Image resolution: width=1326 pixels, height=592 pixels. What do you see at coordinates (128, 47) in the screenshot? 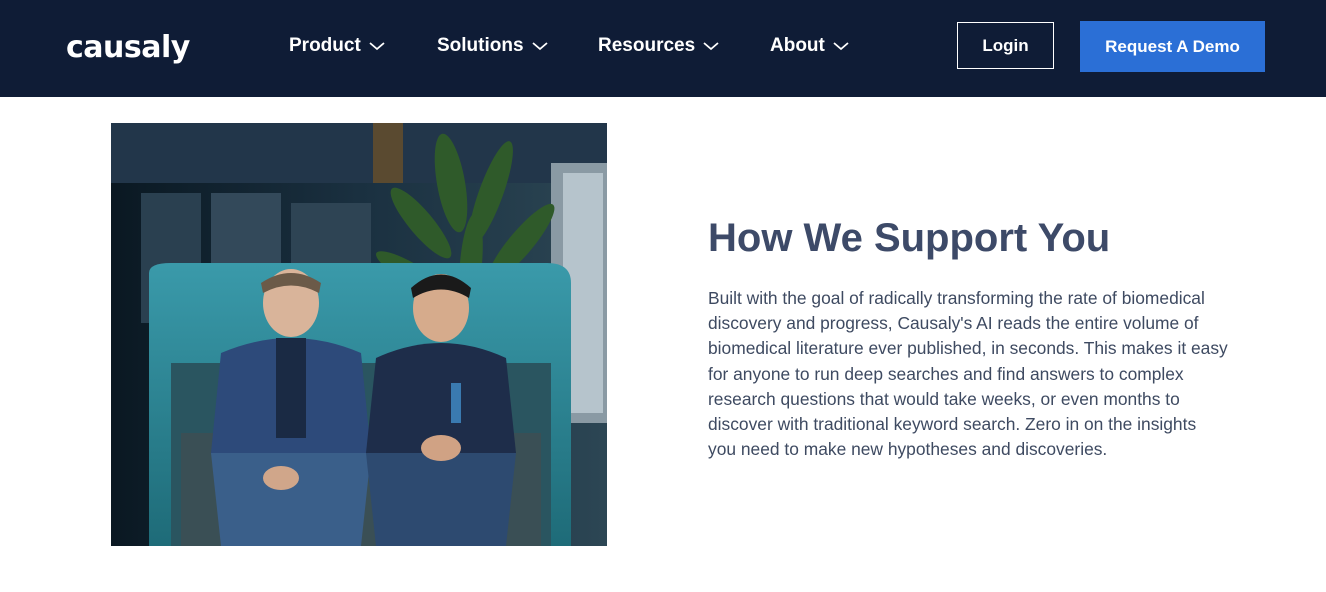
I see `causaly-logo: causaly` at bounding box center [128, 47].